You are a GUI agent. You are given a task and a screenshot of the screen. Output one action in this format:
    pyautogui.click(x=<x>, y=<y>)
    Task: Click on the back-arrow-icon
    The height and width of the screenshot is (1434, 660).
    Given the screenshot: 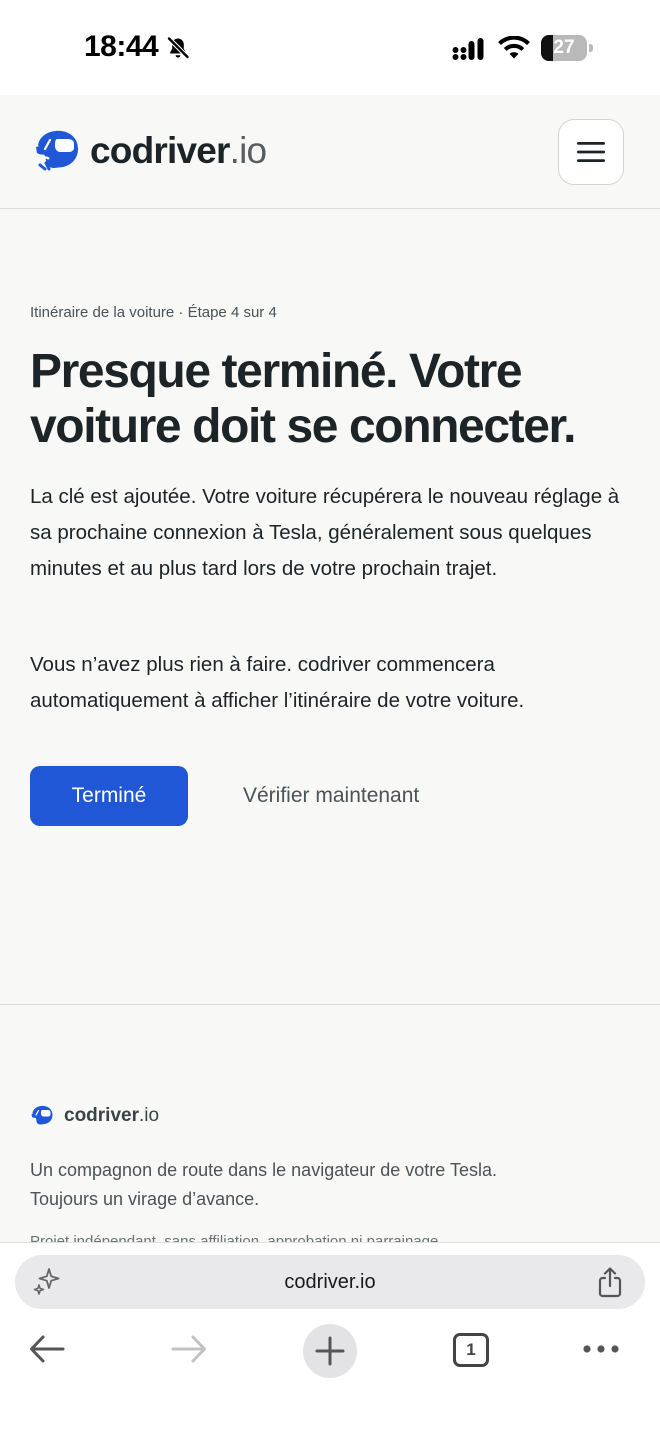 What is the action you would take?
    pyautogui.click(x=47, y=1349)
    